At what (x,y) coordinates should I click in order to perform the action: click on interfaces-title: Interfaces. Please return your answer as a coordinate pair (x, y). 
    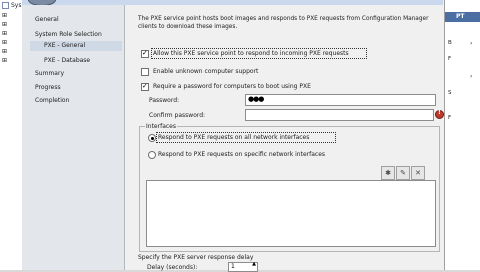
    Looking at the image, I should click on (161, 126).